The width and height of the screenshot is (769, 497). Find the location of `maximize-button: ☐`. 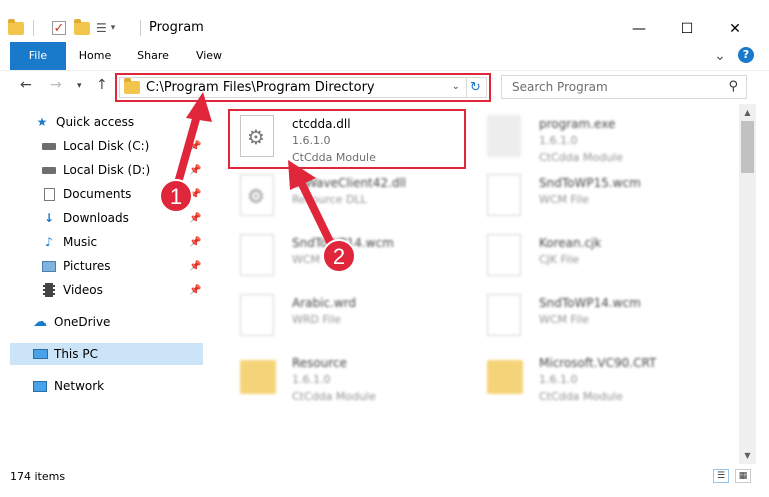

maximize-button: ☐ is located at coordinates (687, 29).